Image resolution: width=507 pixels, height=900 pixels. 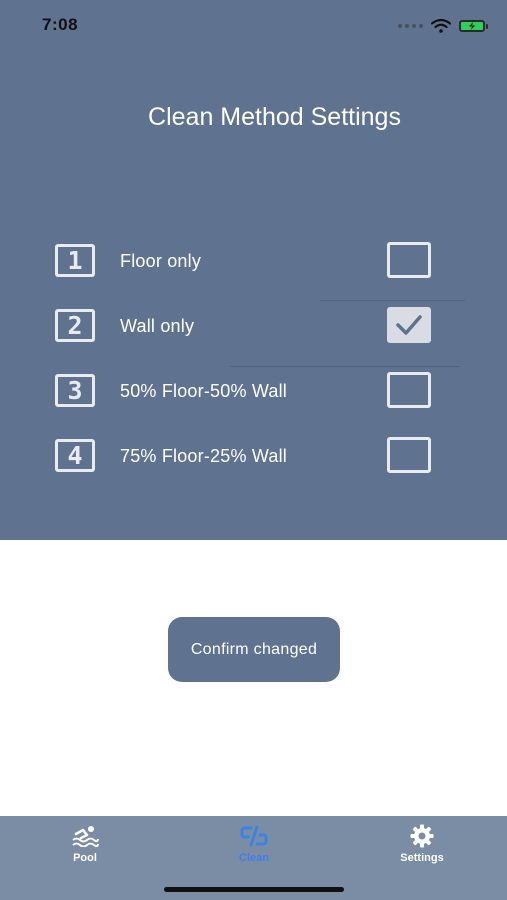 I want to click on option-label: Wall only, so click(x=157, y=326).